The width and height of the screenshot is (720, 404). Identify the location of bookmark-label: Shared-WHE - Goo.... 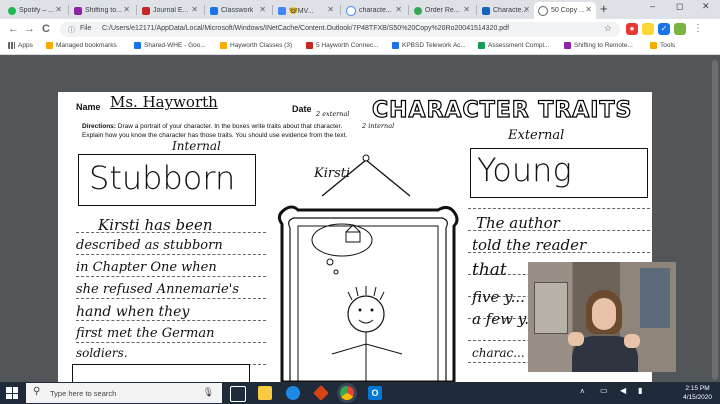
(175, 45).